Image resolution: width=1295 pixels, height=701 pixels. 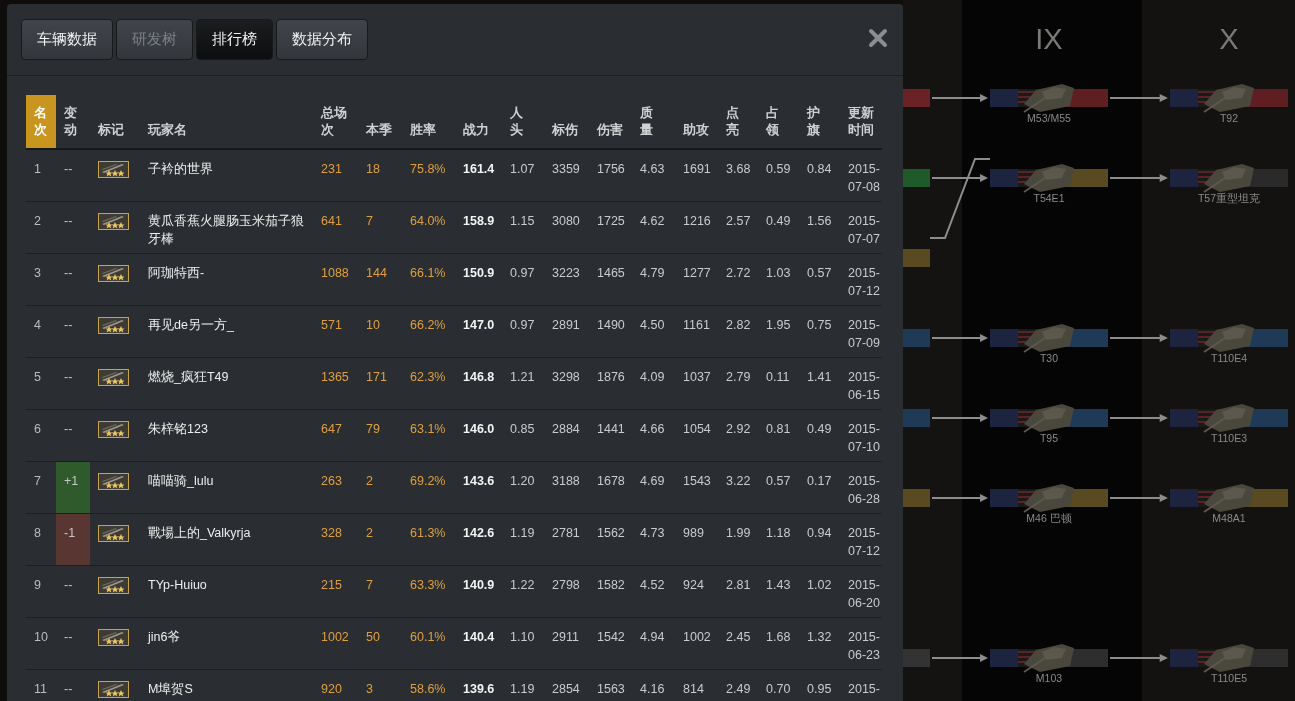 I want to click on column-header: 标伤, so click(x=566, y=122).